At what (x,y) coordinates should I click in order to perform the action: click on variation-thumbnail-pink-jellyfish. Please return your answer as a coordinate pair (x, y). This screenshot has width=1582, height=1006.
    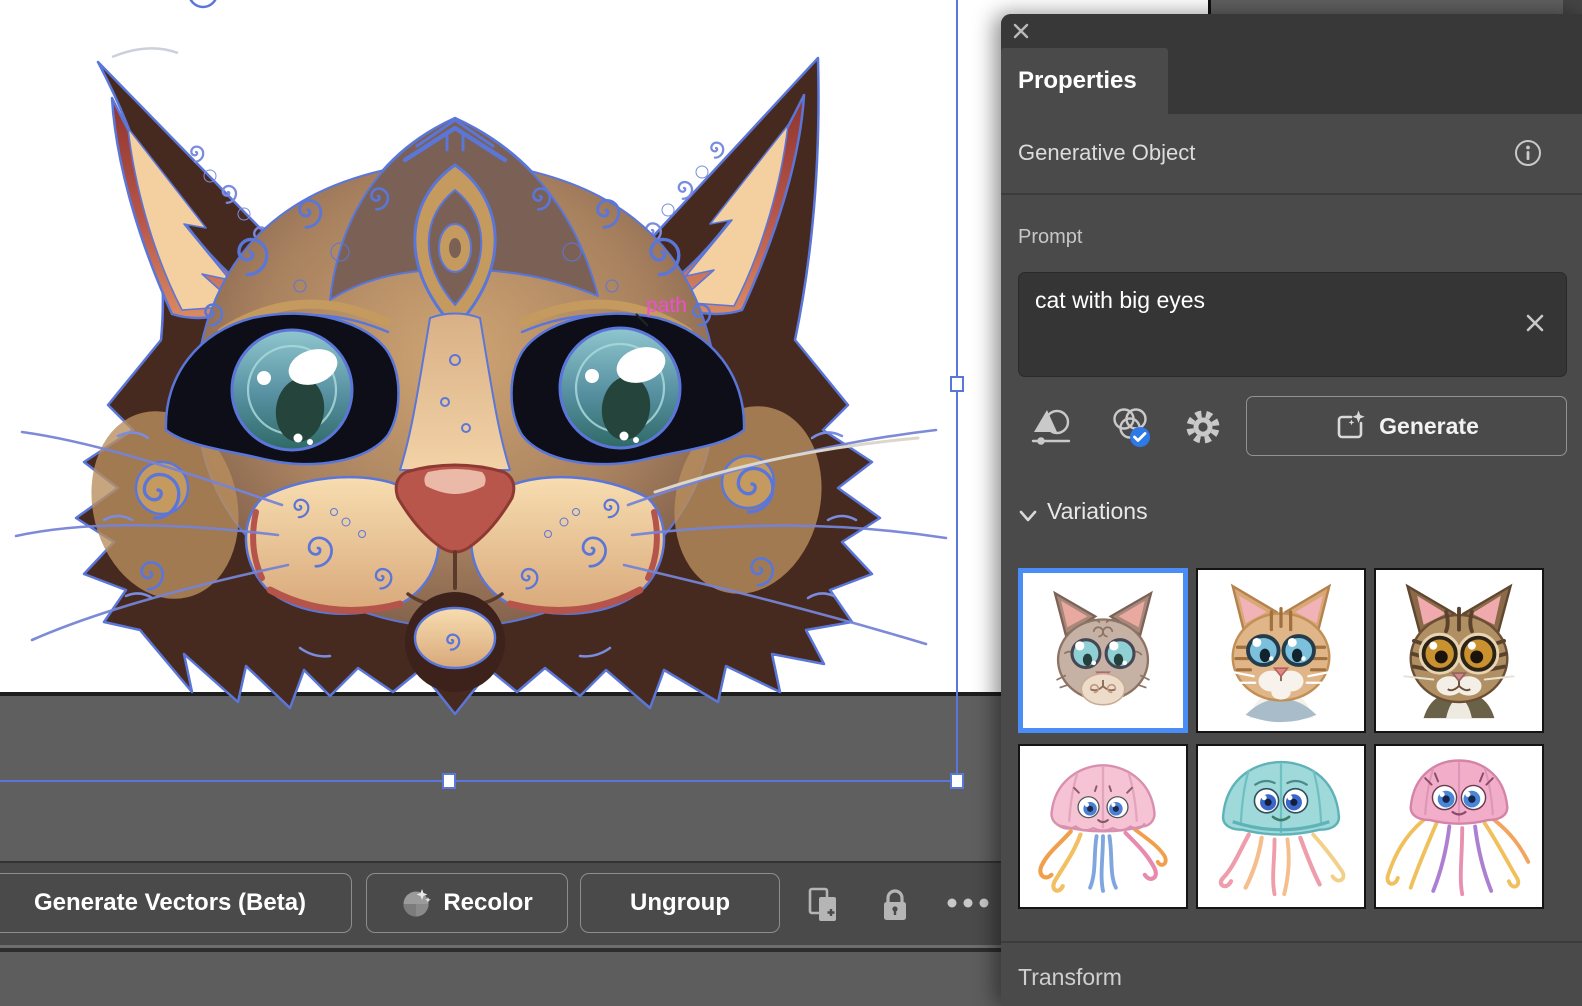
    Looking at the image, I should click on (1103, 826).